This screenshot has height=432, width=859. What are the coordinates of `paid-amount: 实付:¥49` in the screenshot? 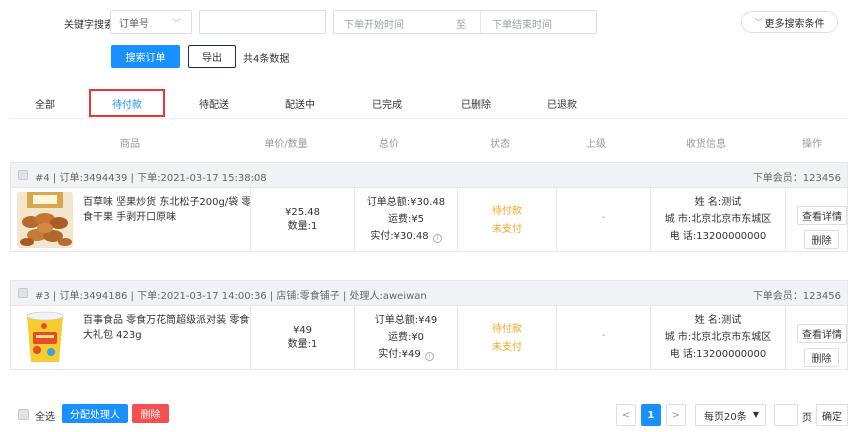 It's located at (399, 354).